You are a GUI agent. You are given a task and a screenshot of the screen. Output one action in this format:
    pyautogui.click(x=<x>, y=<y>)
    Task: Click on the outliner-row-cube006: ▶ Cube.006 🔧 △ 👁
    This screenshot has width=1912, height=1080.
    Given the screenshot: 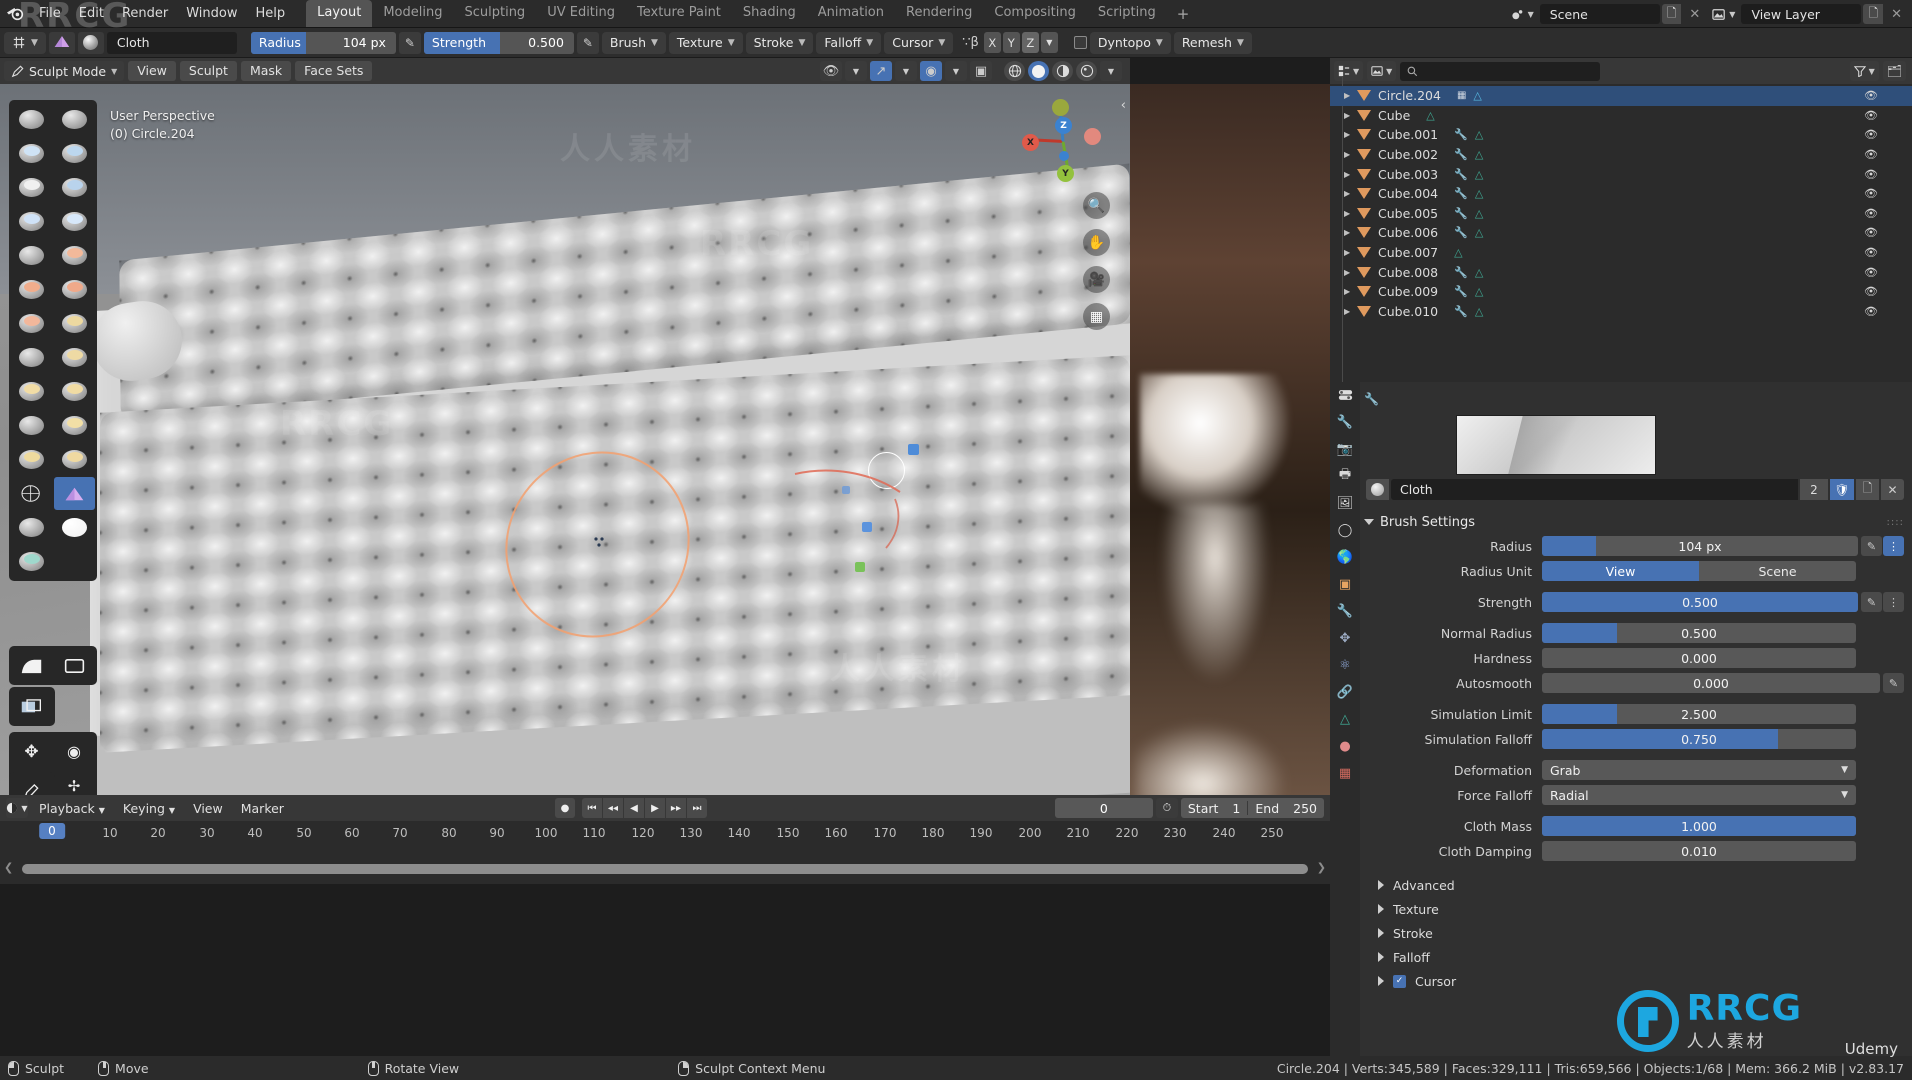 What is the action you would take?
    pyautogui.click(x=1621, y=233)
    